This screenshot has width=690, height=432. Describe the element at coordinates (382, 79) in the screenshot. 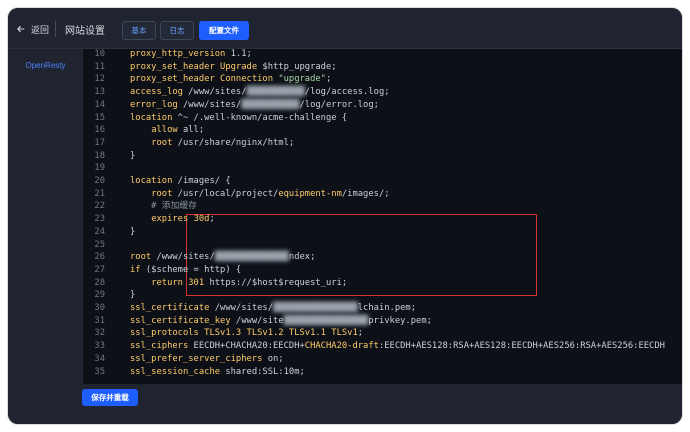

I see `code-line: 12 proxy_set_header Connection "upgrade";` at that location.